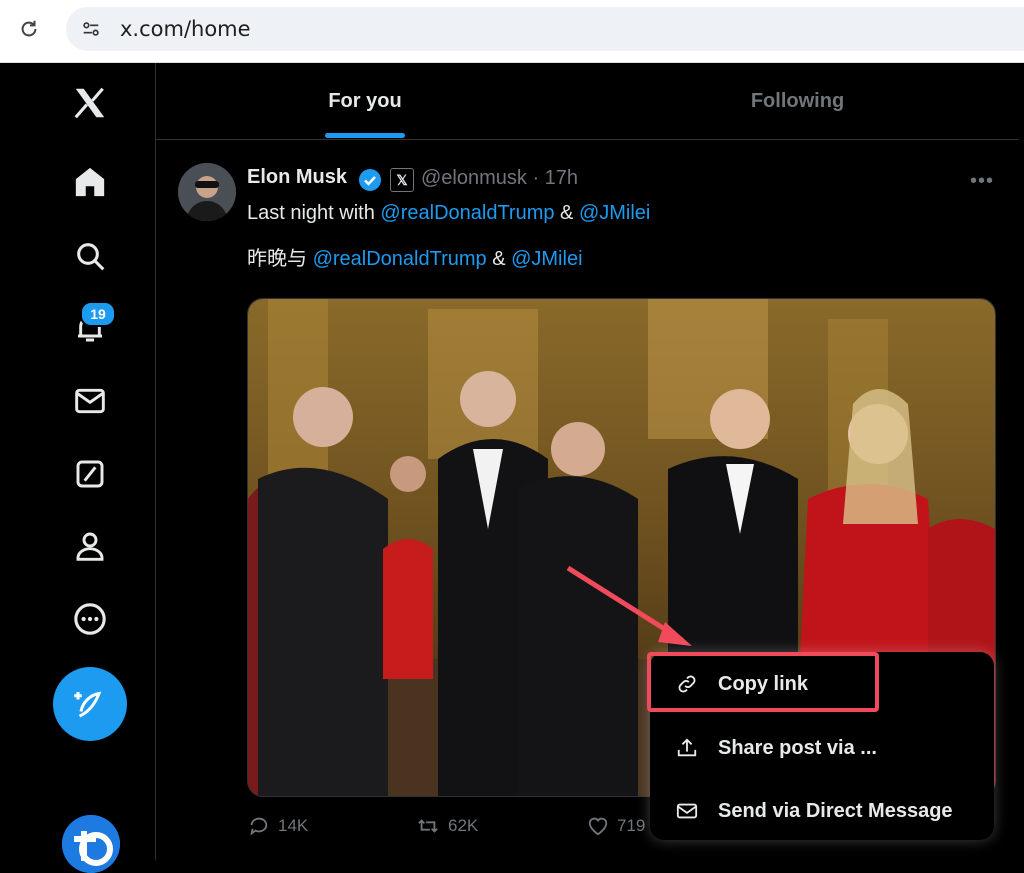 The width and height of the screenshot is (1024, 873). Describe the element at coordinates (365, 101) in the screenshot. I see `tab-for-you: For you` at that location.